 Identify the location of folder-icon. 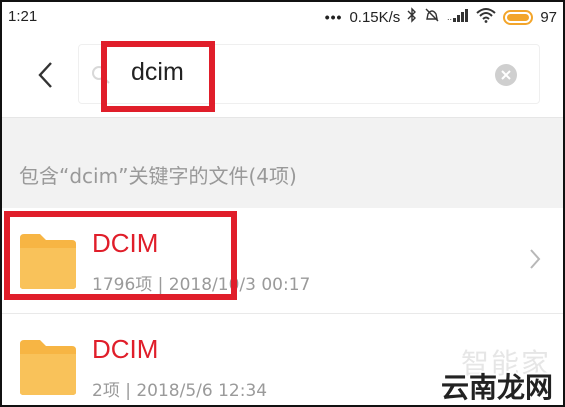
(48, 367).